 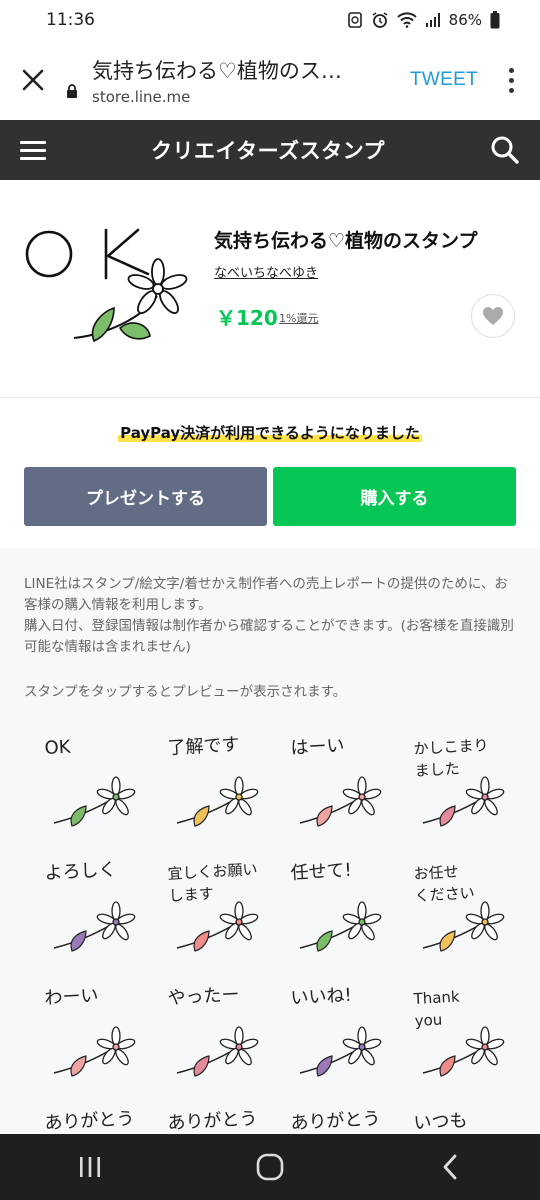 I want to click on wifi-icon, so click(x=406, y=20).